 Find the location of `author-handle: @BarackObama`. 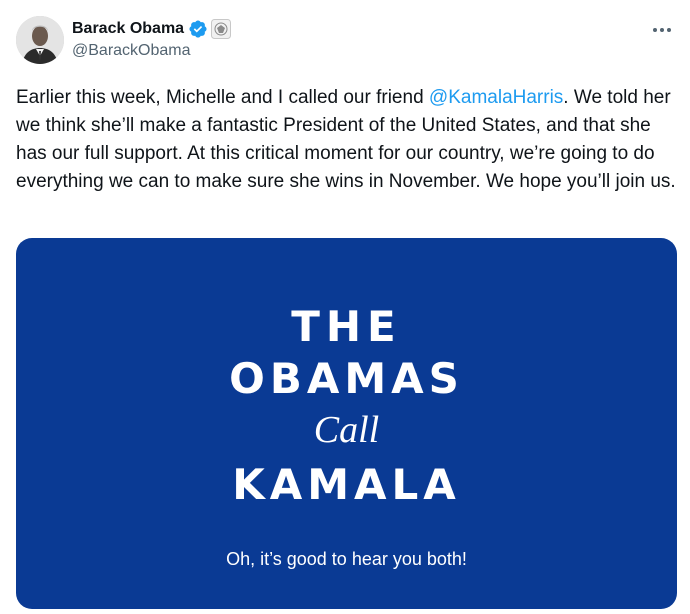

author-handle: @BarackObama is located at coordinates (131, 51).